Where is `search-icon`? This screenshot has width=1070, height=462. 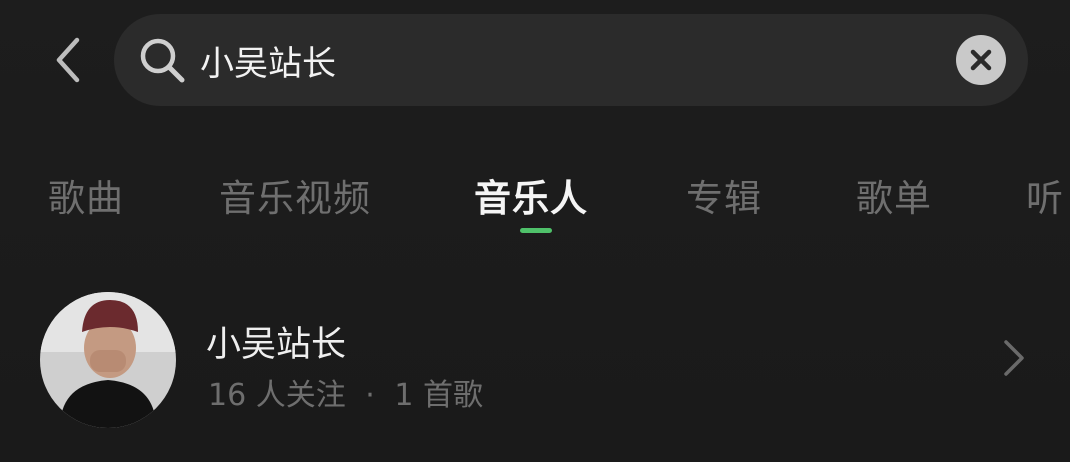
search-icon is located at coordinates (162, 60).